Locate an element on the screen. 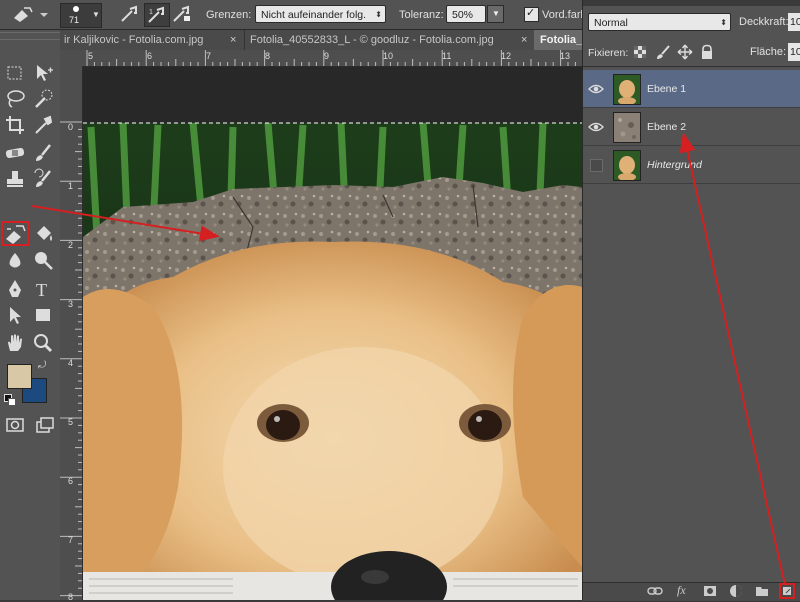 The height and width of the screenshot is (602, 800). blur-drop-icon is located at coordinates (15, 260).